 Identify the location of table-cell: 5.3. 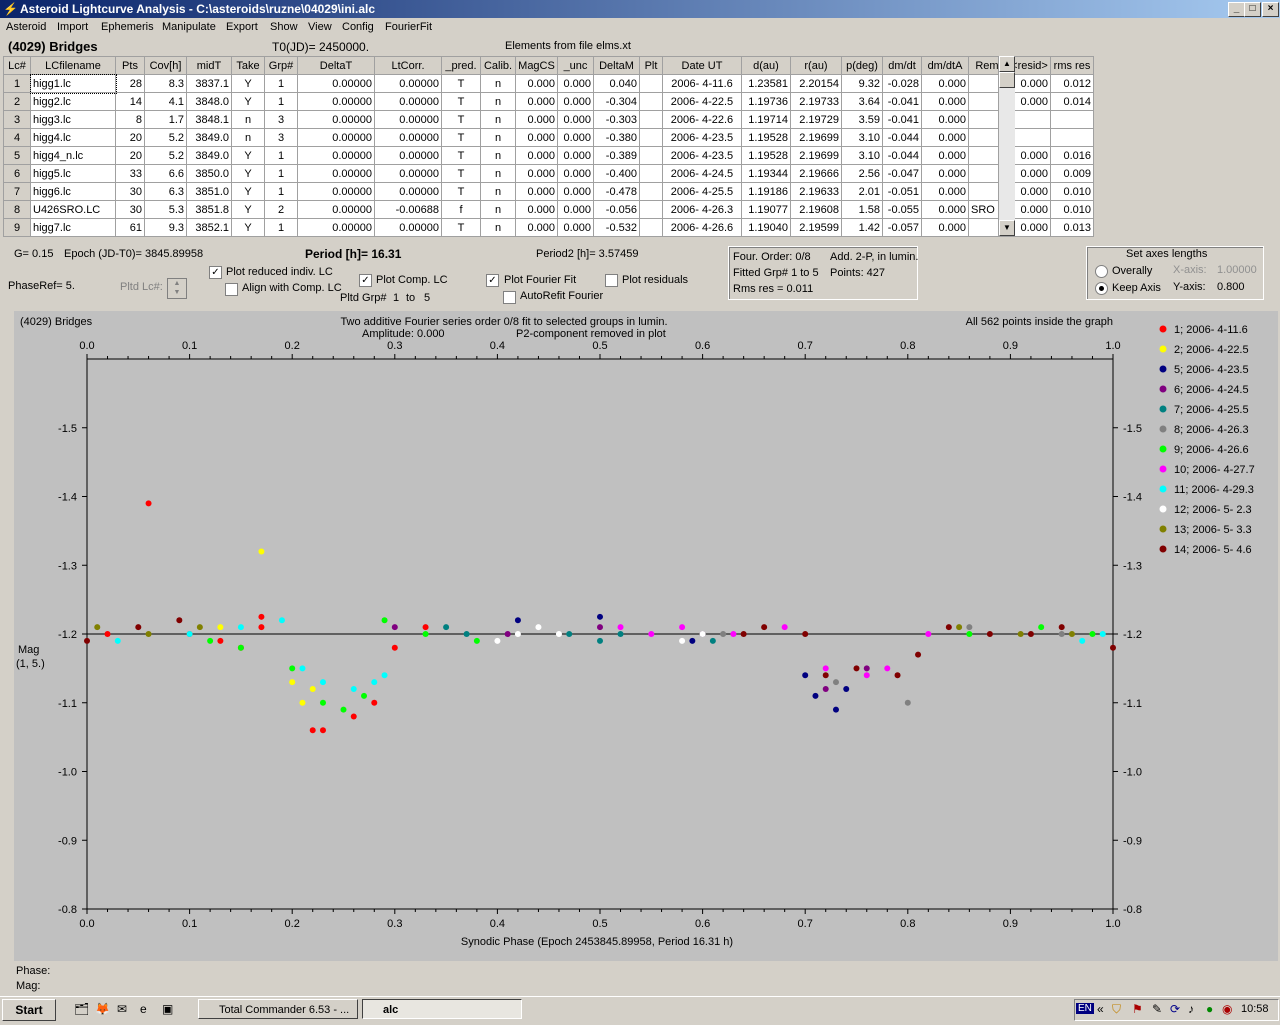
(165, 209).